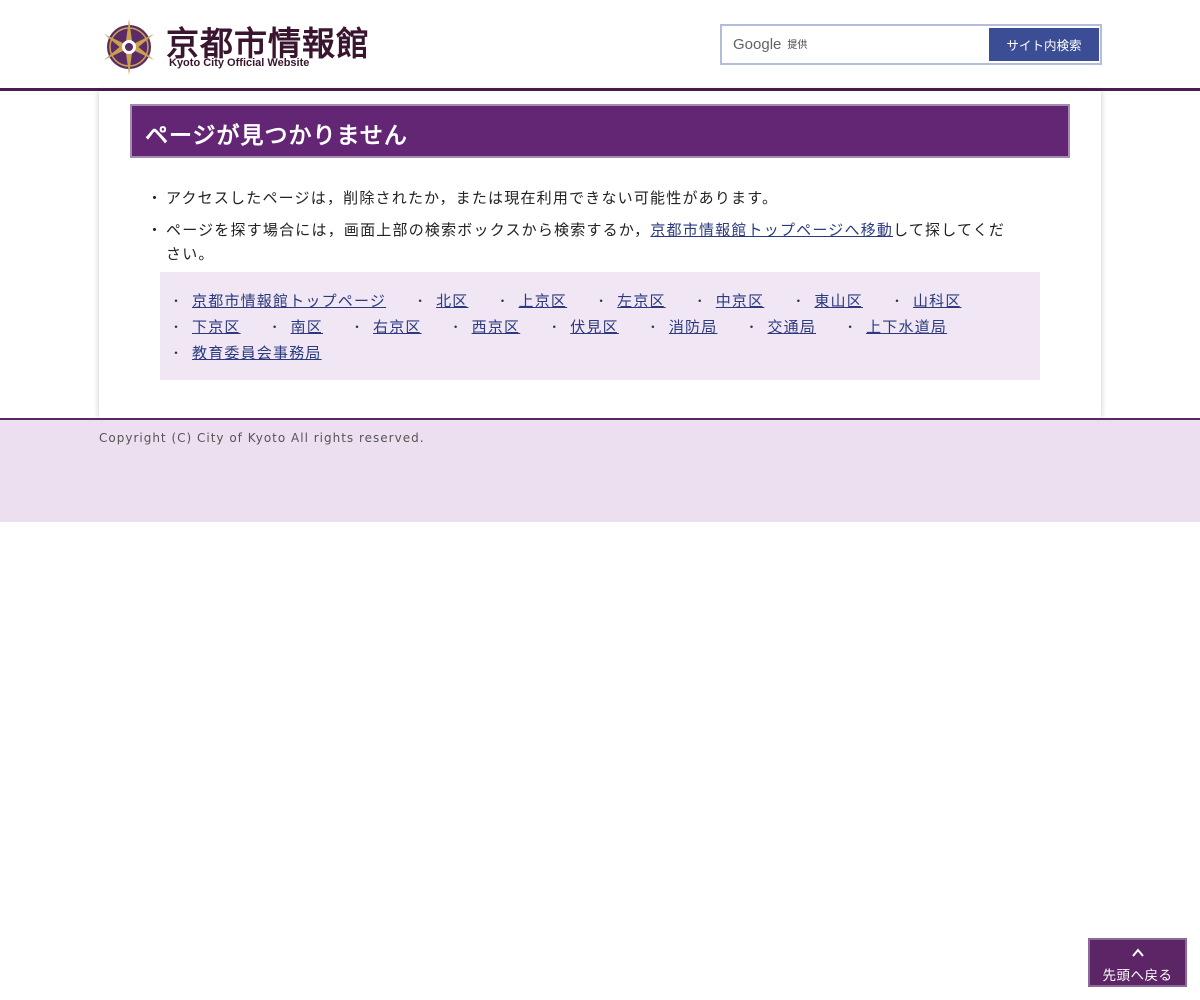 The image size is (1200, 1000). I want to click on link-board-of-education: 教育委員会事務局, so click(257, 353).